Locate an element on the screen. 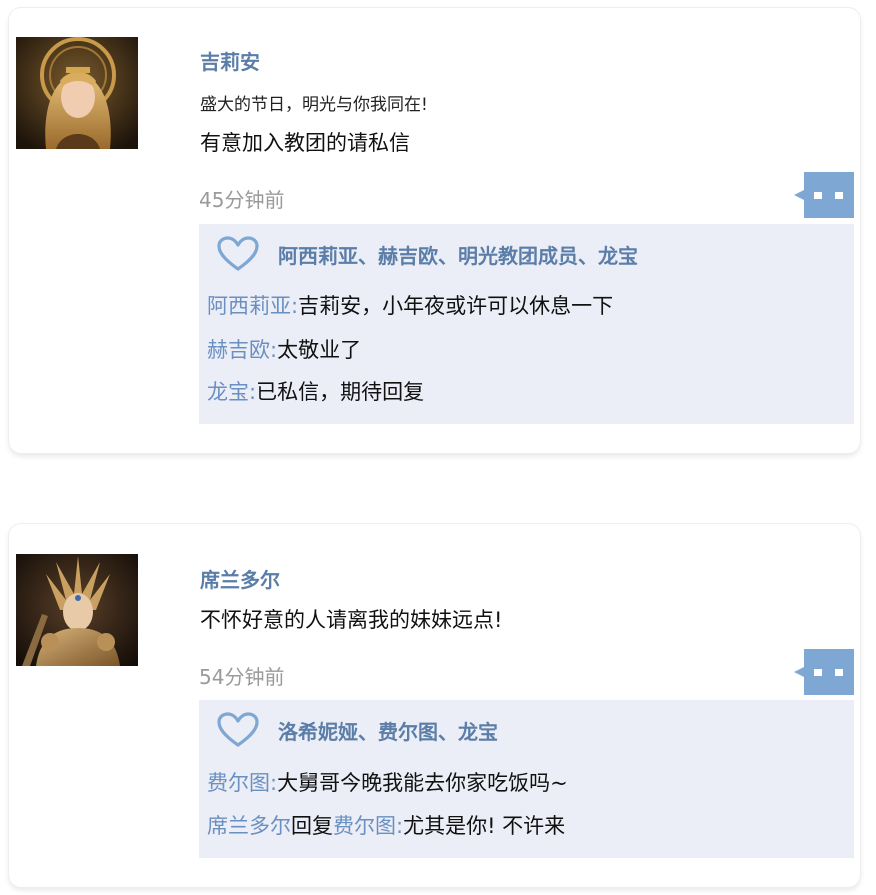 The width and height of the screenshot is (876, 895). reply-item: 龙宝:已私信，期待回复 is located at coordinates (315, 391).